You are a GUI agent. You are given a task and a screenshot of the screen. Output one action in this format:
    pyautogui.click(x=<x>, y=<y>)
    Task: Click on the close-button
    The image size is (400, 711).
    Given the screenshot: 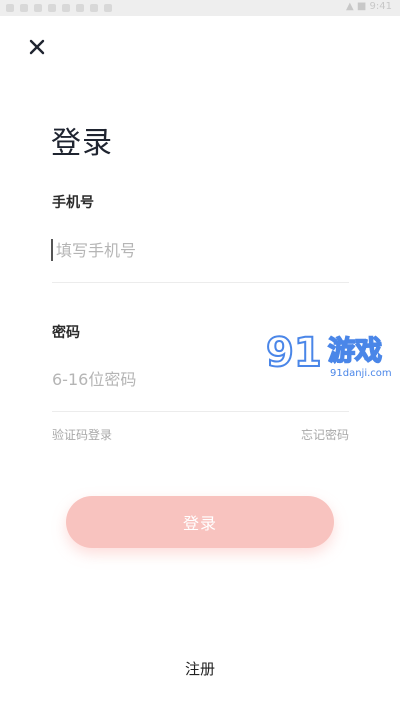 What is the action you would take?
    pyautogui.click(x=37, y=47)
    